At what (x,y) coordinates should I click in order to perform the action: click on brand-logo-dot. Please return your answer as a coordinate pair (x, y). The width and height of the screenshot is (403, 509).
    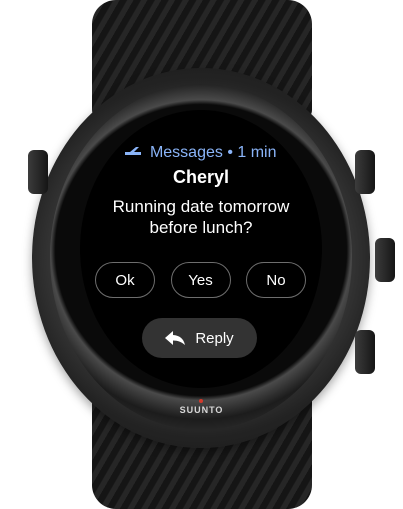
    Looking at the image, I should click on (201, 401).